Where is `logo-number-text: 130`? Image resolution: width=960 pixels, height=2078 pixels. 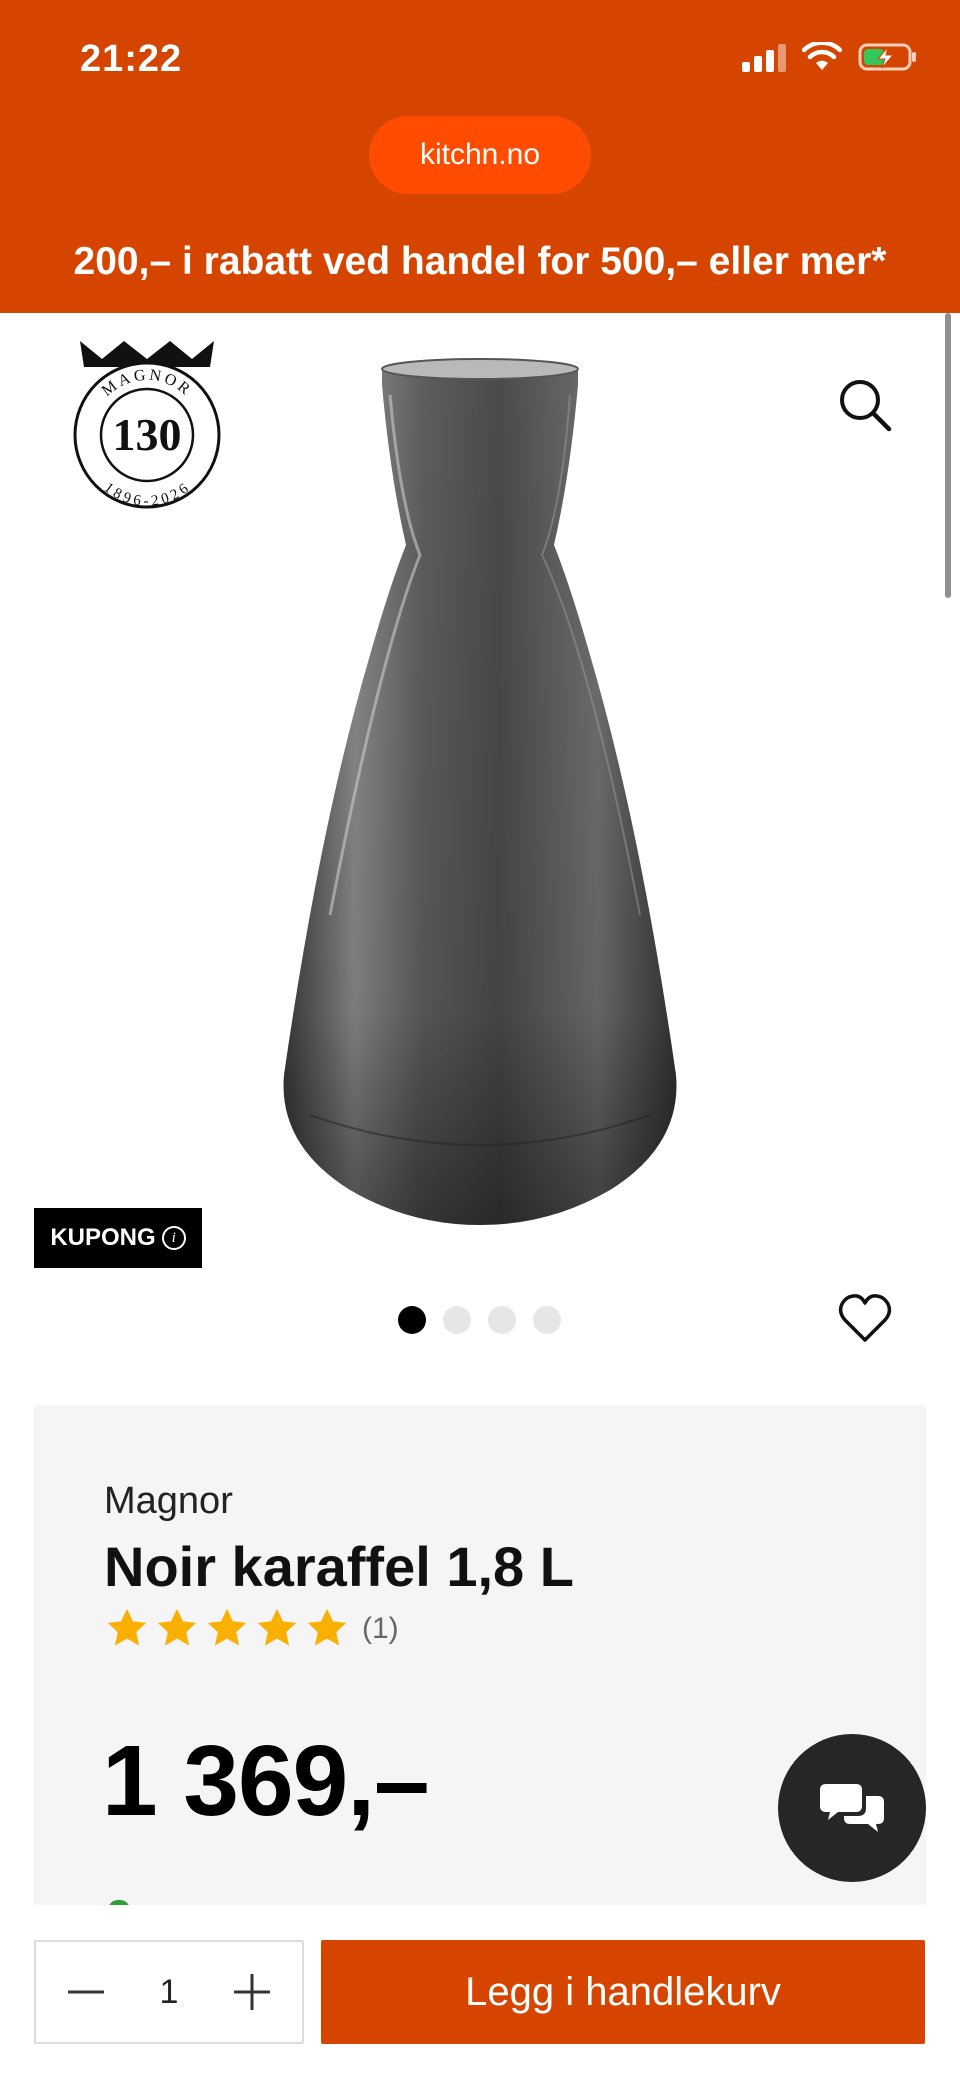
logo-number-text: 130 is located at coordinates (147, 434).